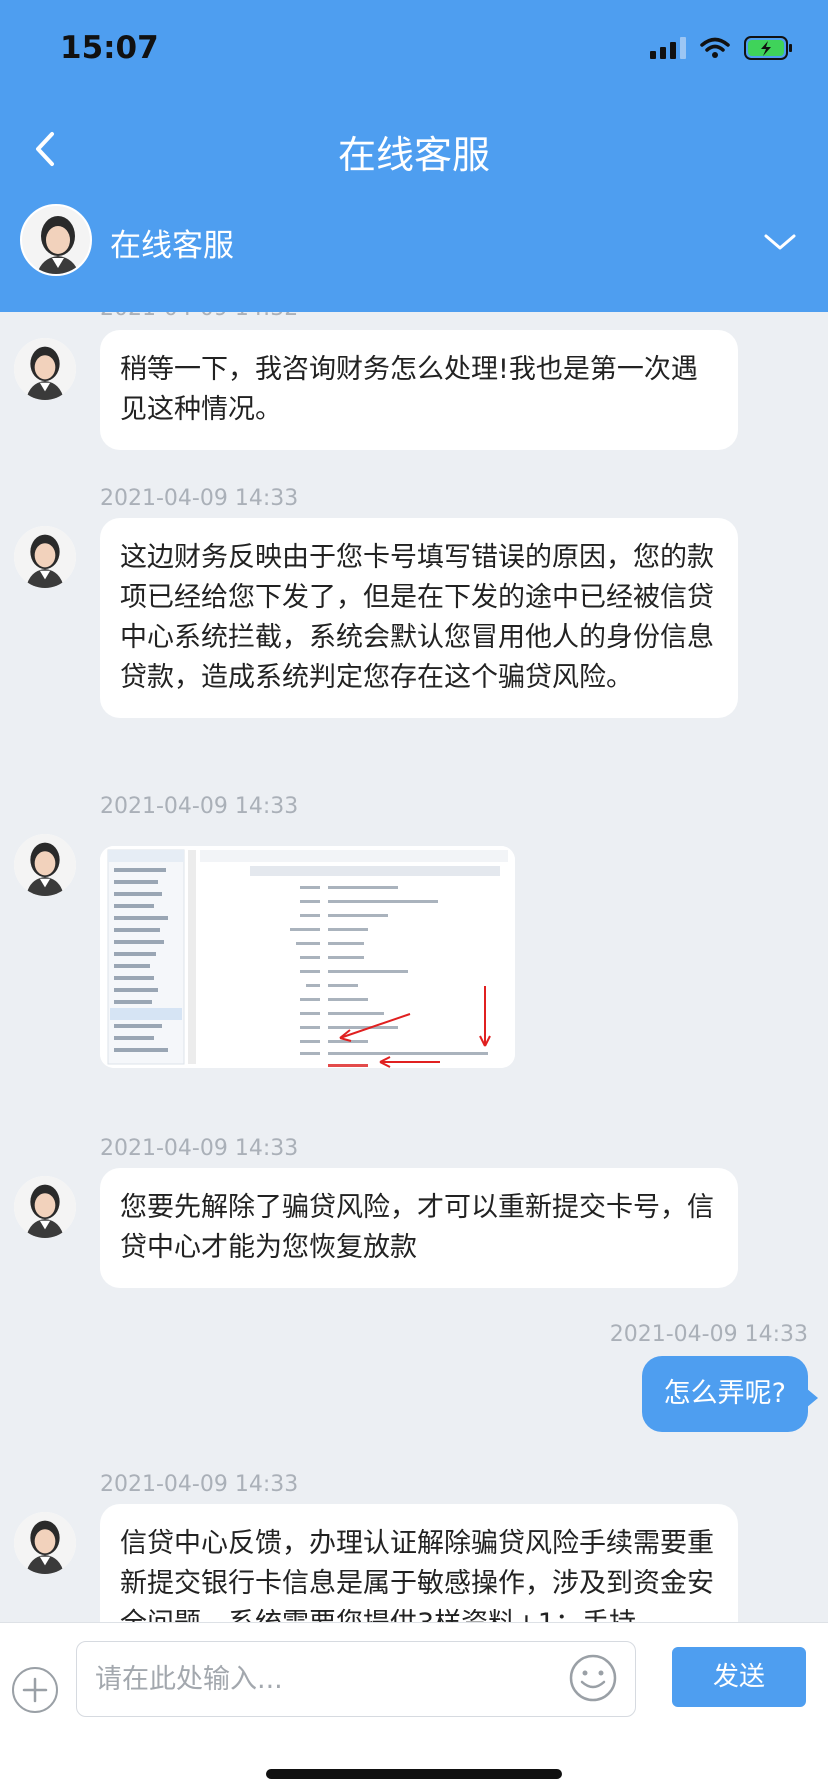  Describe the element at coordinates (780, 242) in the screenshot. I see `chevron-down-icon` at that location.